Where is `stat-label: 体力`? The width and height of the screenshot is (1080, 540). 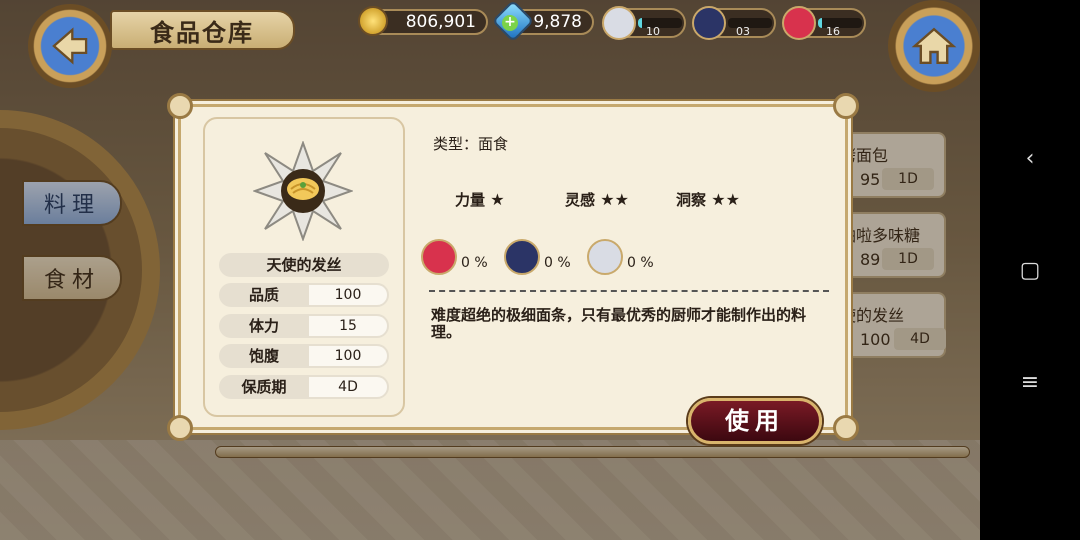 stat-label: 体力 is located at coordinates (264, 326).